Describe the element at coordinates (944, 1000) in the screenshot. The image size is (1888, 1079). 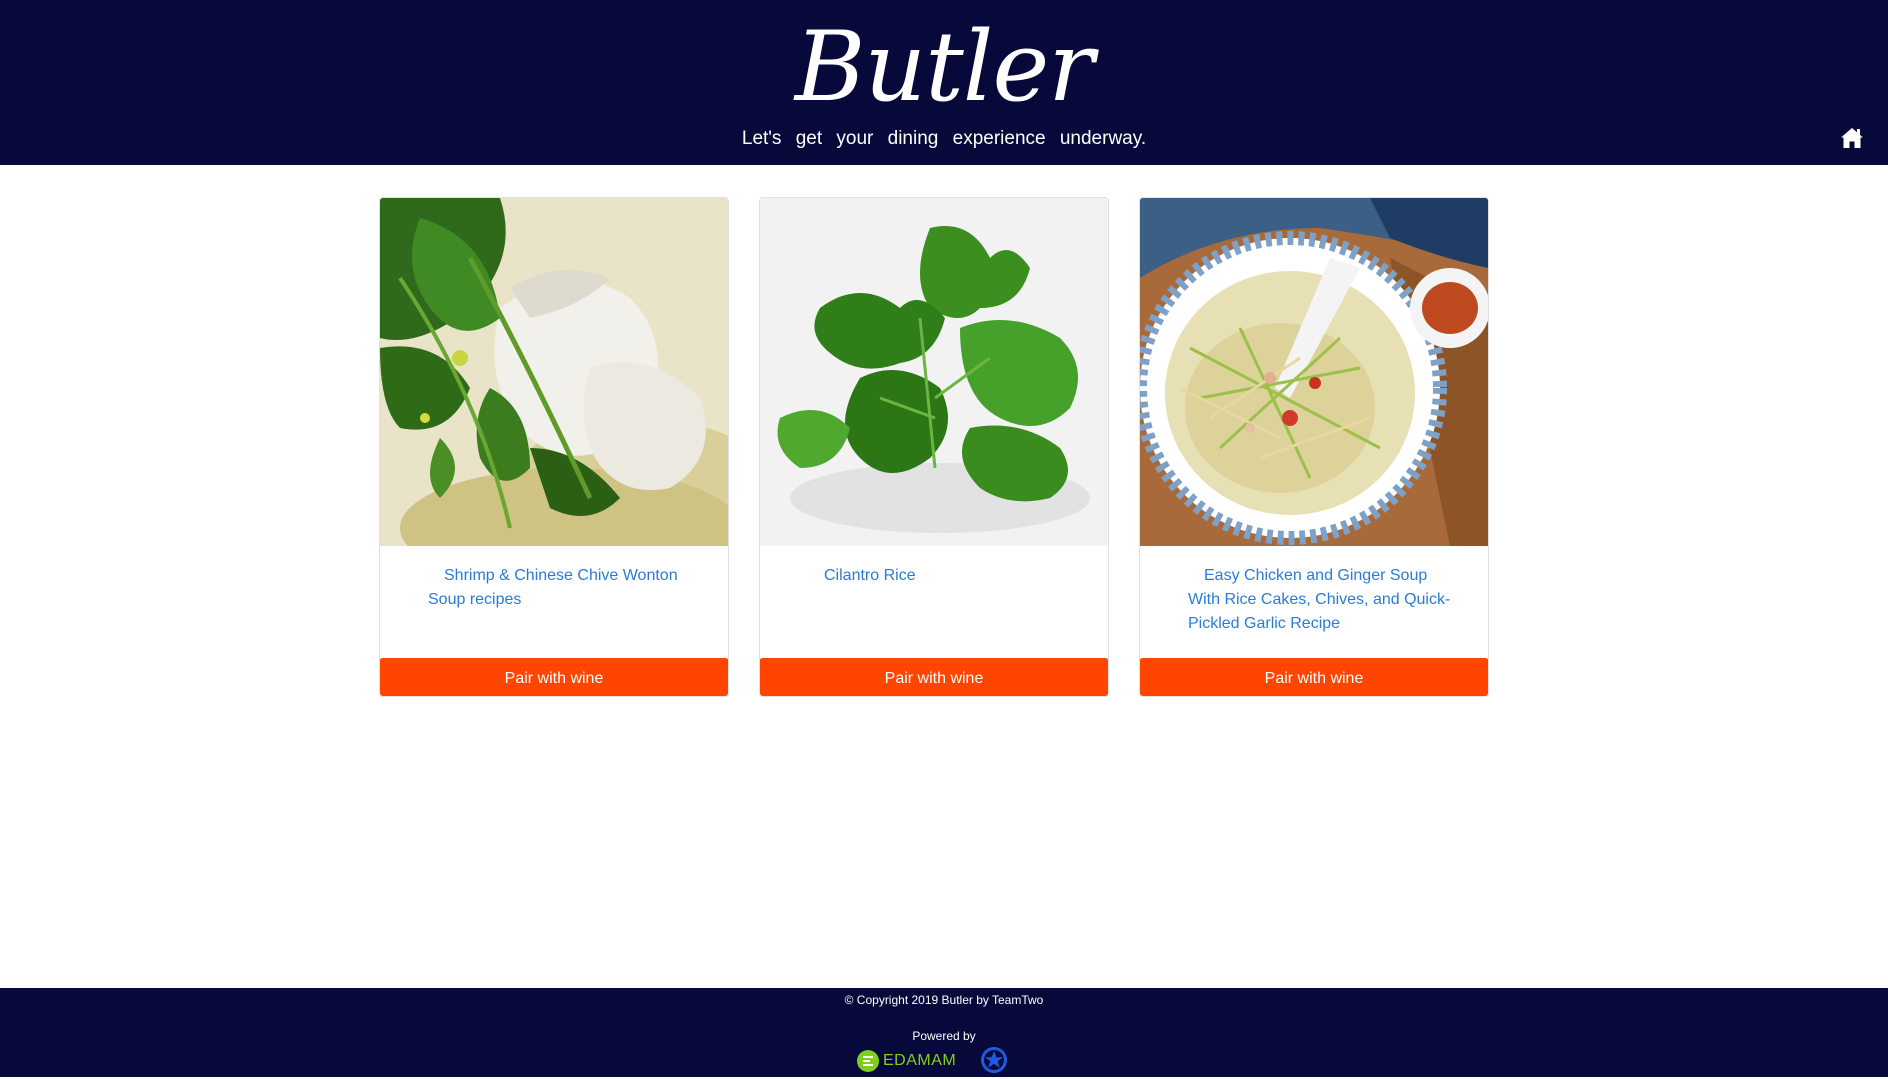
I see `copyright-text: © Copyright 2019 Butler by TeamTwo` at that location.